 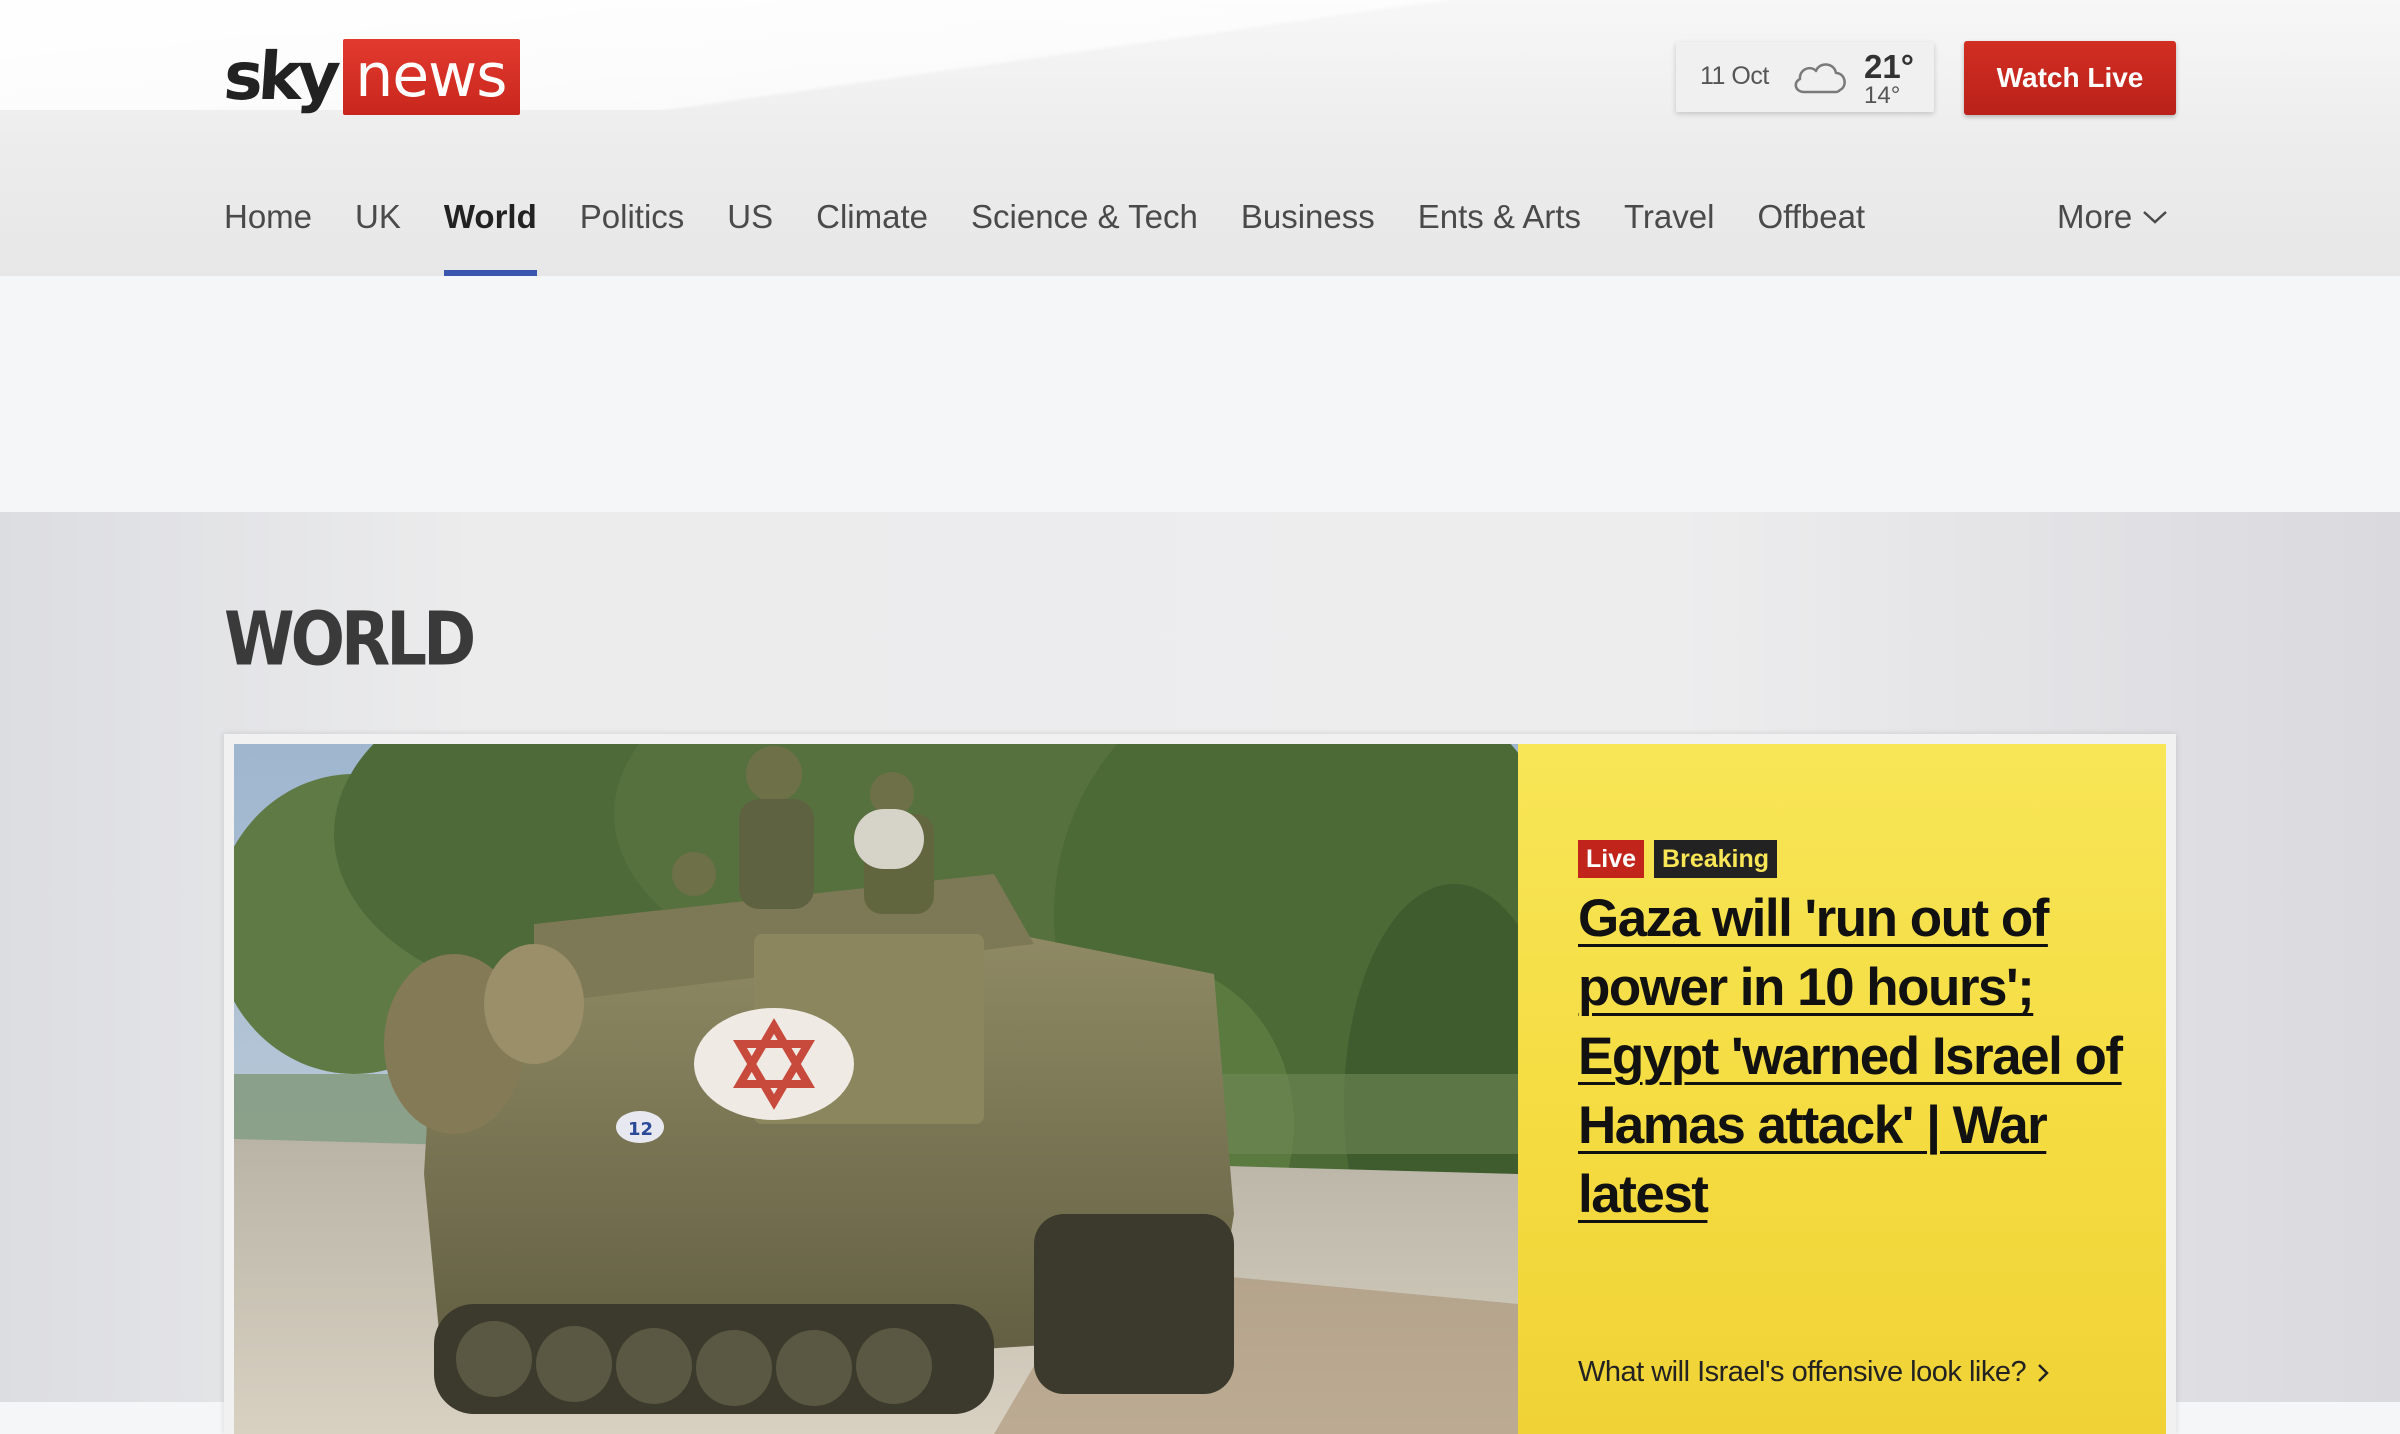 What do you see at coordinates (1889, 66) in the screenshot?
I see `weather-high-temp: 21°` at bounding box center [1889, 66].